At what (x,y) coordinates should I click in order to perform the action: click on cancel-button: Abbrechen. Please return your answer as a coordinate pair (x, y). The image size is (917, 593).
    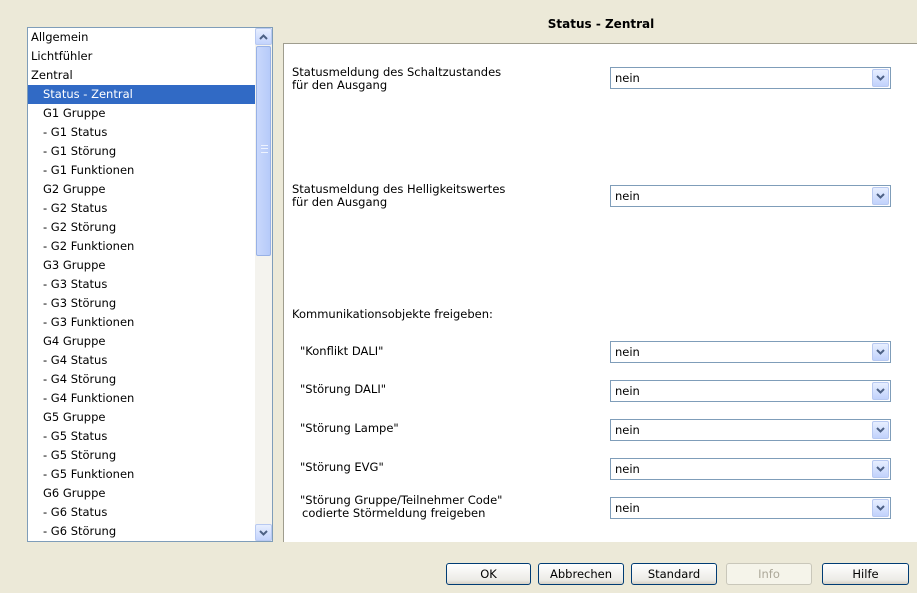
    Looking at the image, I should click on (581, 574).